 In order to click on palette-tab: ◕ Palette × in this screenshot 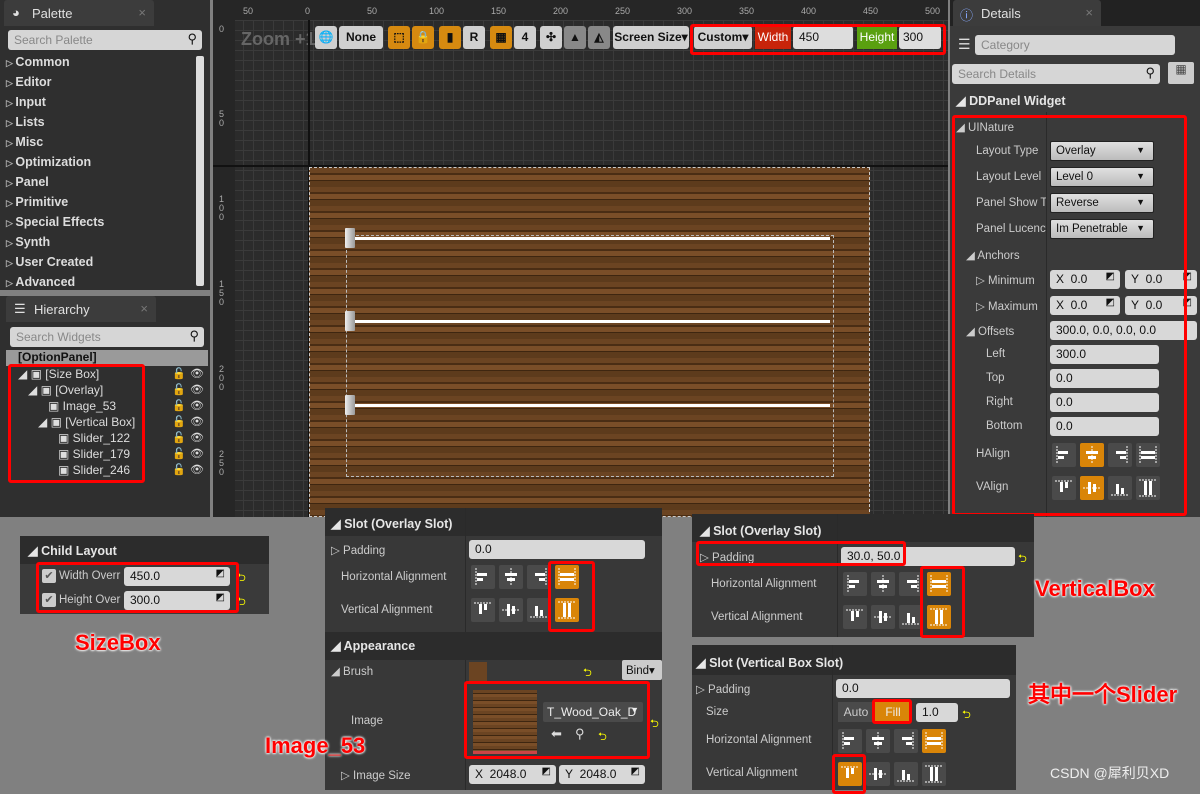, I will do `click(79, 13)`.